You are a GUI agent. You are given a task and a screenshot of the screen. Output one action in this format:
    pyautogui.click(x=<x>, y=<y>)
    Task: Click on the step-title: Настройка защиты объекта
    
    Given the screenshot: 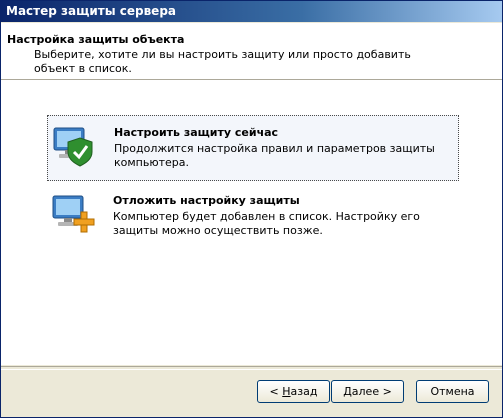 What is the action you would take?
    pyautogui.click(x=96, y=39)
    